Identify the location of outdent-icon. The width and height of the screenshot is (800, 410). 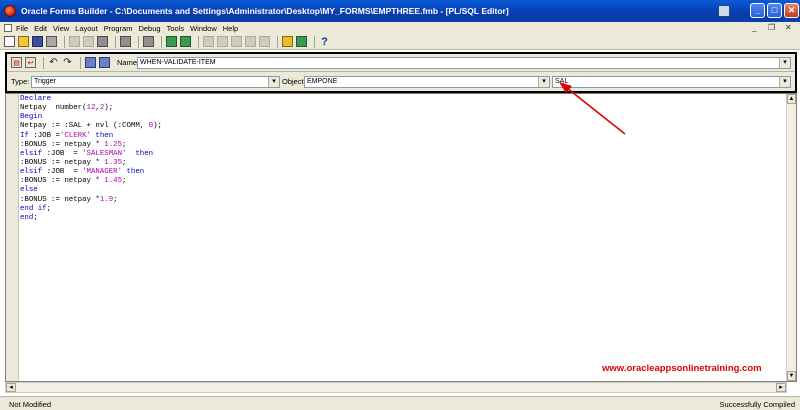
(104, 62).